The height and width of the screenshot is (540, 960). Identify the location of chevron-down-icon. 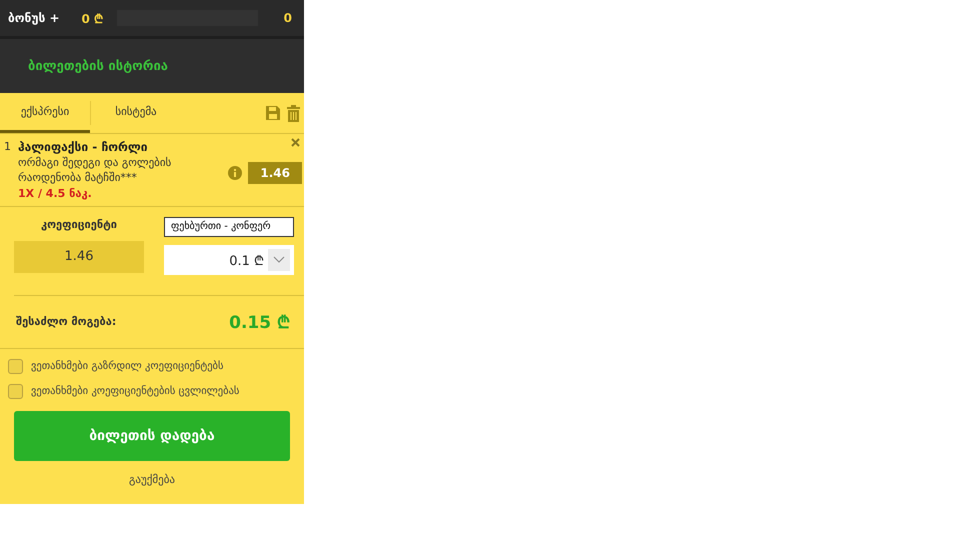
(279, 260).